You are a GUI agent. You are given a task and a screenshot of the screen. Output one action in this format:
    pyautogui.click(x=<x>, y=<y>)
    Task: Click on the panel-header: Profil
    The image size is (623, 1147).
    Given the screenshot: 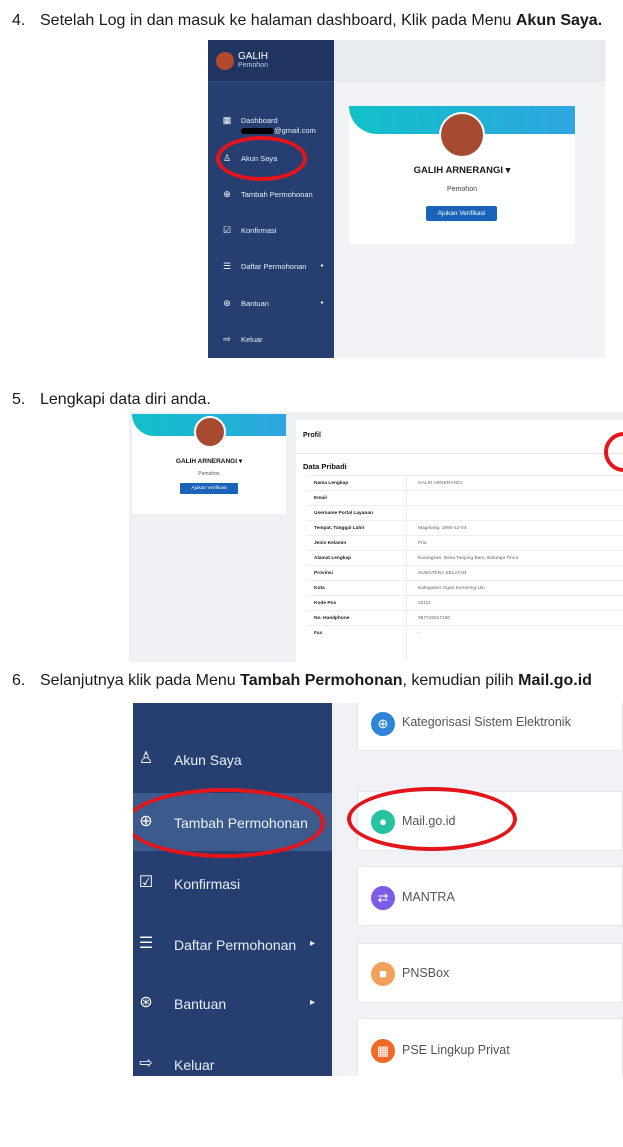 What is the action you would take?
    pyautogui.click(x=459, y=437)
    